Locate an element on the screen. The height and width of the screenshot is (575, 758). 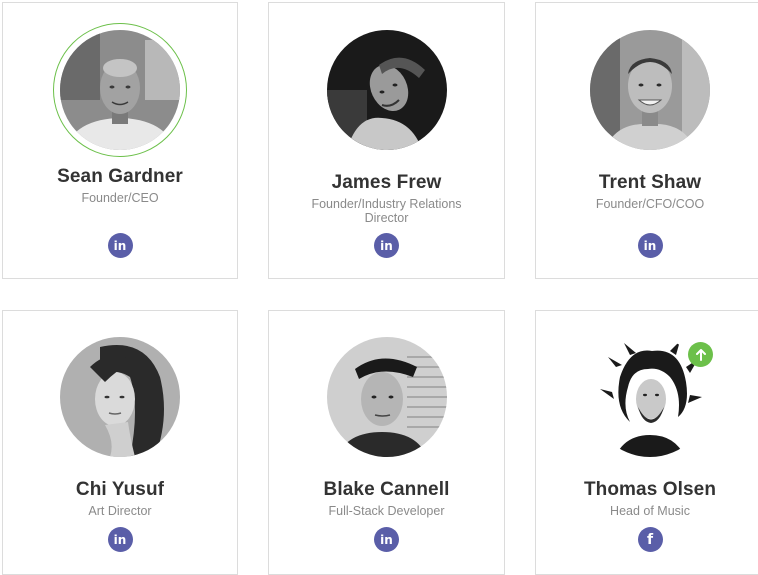
scroll-to-top-button is located at coordinates (700, 354).